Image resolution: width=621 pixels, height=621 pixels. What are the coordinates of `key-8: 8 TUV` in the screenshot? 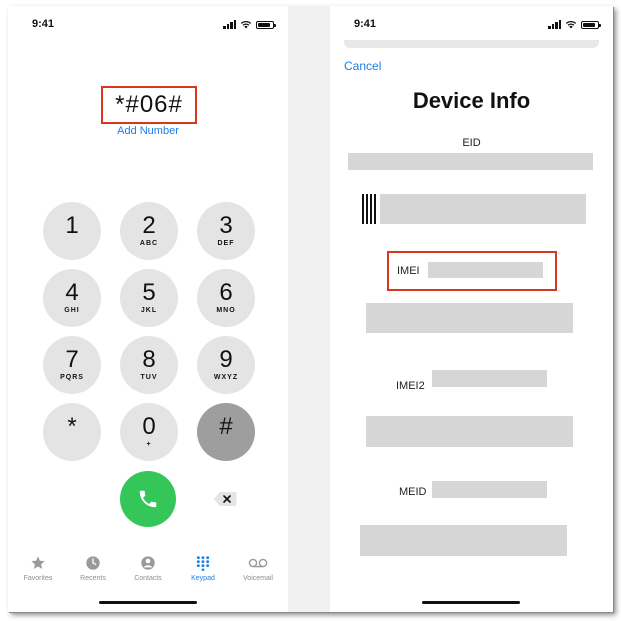 It's located at (149, 365).